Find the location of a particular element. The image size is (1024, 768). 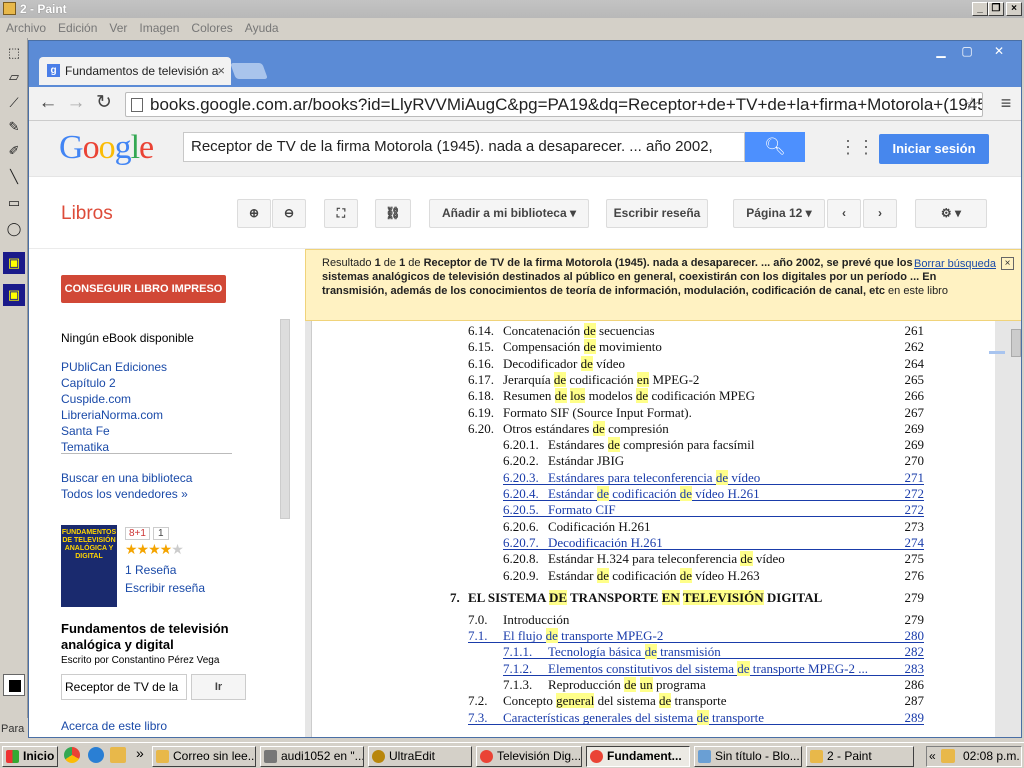

fill-style-icon-2: ▣ is located at coordinates (14, 295).